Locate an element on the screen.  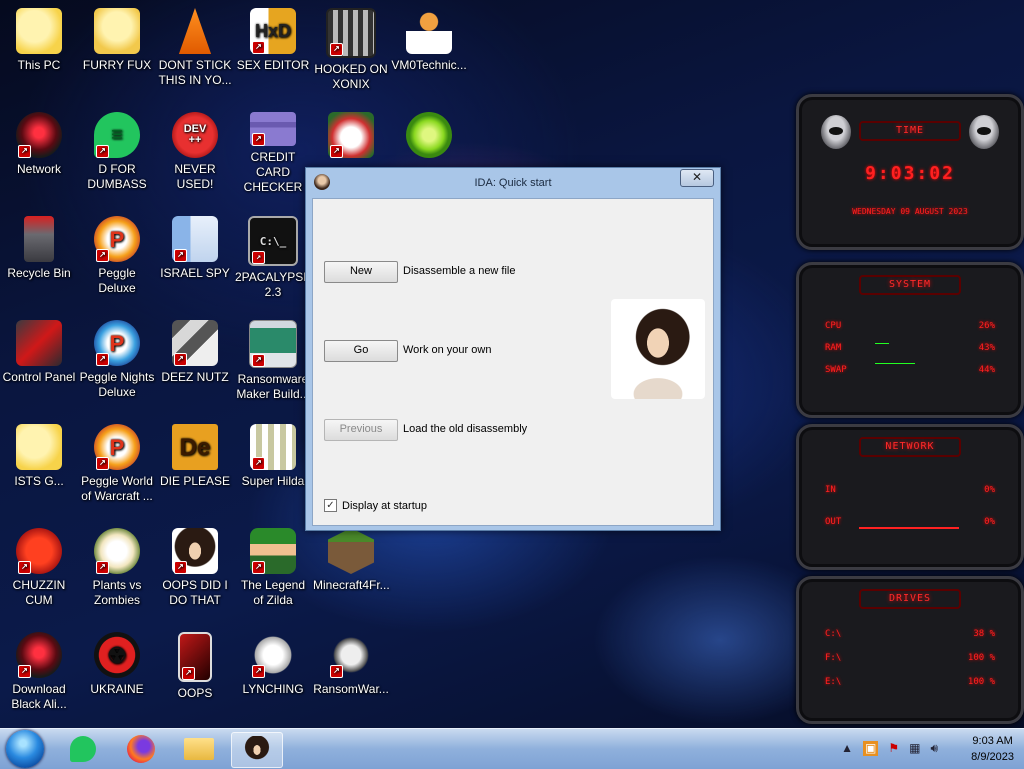
dev-cpp-icon: DEV ++ is located at coordinates (195, 135).